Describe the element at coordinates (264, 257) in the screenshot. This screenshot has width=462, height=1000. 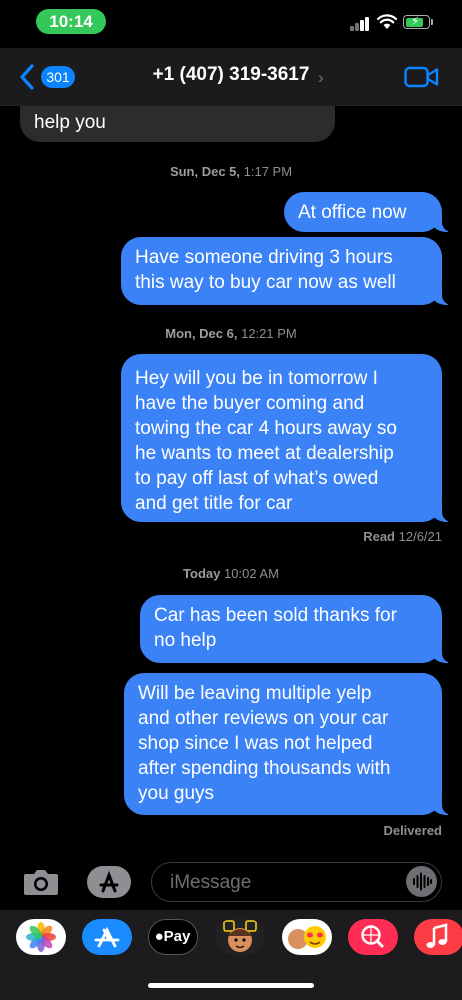
I see `message-line: Have someone driving 3 hours` at that location.